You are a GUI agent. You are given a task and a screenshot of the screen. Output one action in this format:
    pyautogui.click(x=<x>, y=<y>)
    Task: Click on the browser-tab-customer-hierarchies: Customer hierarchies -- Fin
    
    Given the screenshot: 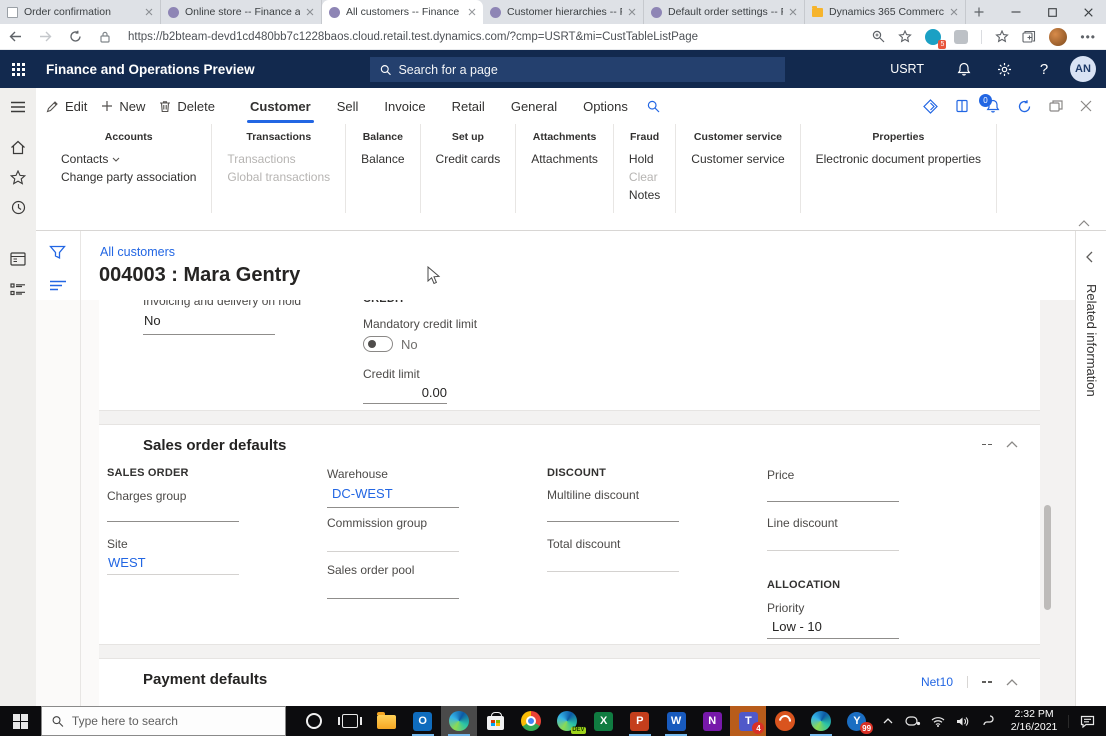 What is the action you would take?
    pyautogui.click(x=563, y=12)
    